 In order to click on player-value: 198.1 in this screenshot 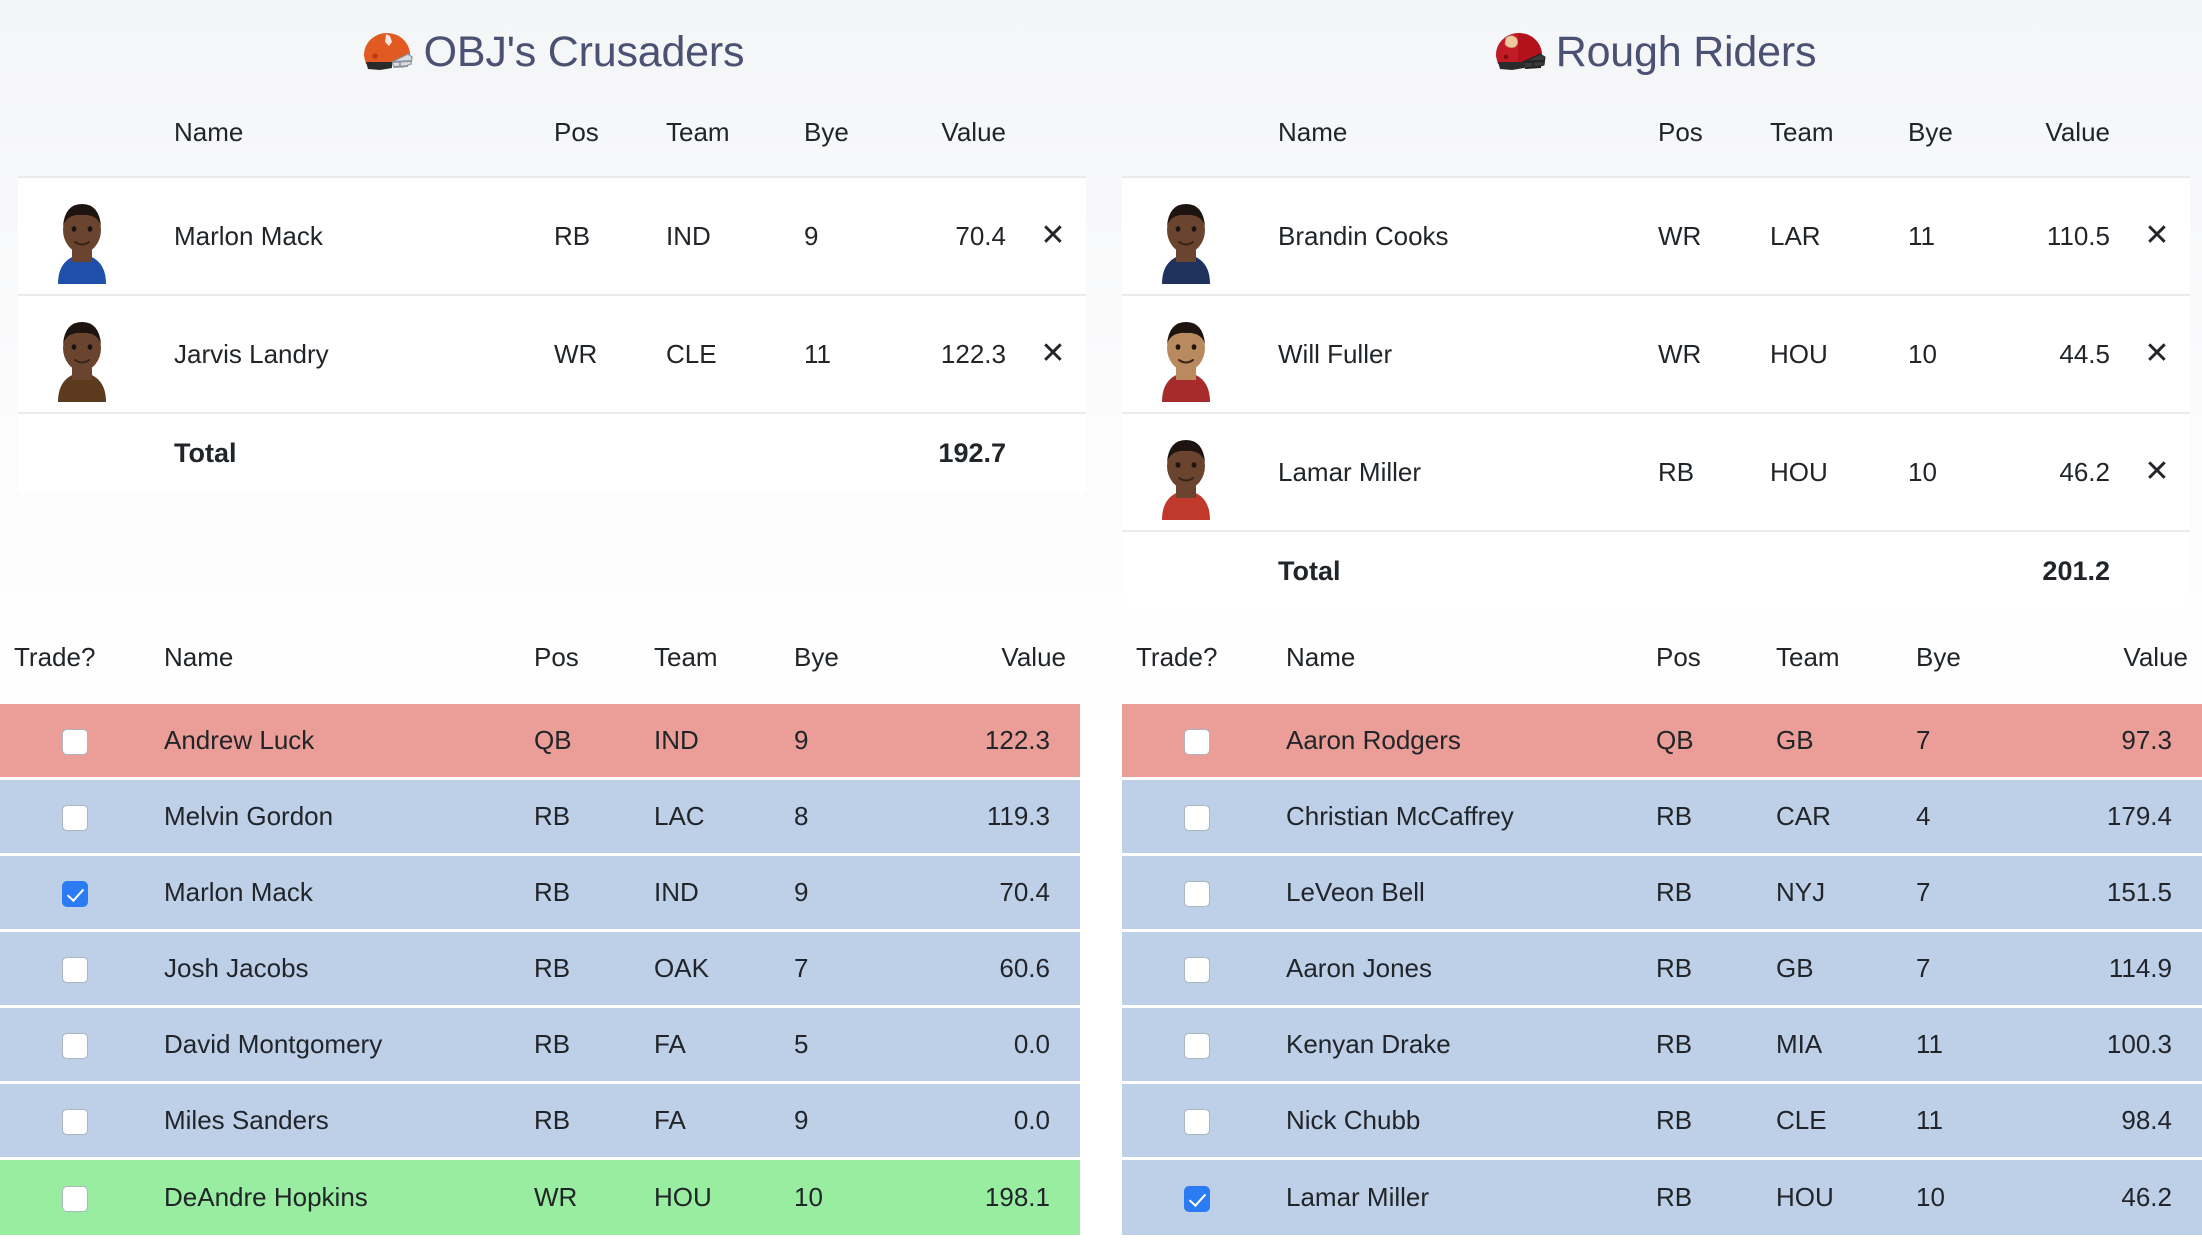, I will do `click(988, 1196)`.